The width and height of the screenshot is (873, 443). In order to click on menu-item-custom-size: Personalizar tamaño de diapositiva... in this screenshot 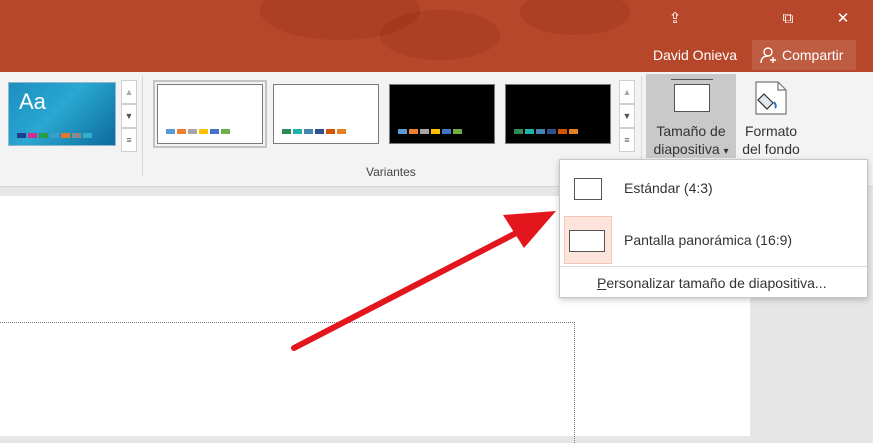, I will do `click(712, 283)`.